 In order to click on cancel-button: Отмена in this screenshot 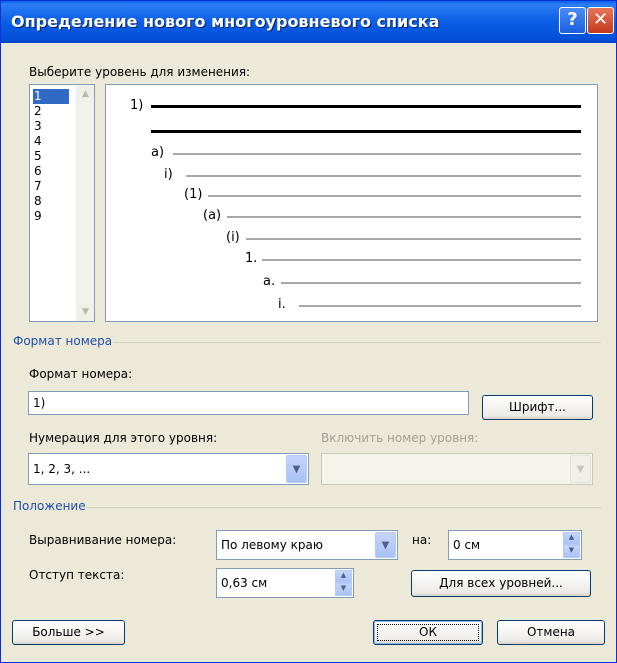, I will do `click(551, 632)`.